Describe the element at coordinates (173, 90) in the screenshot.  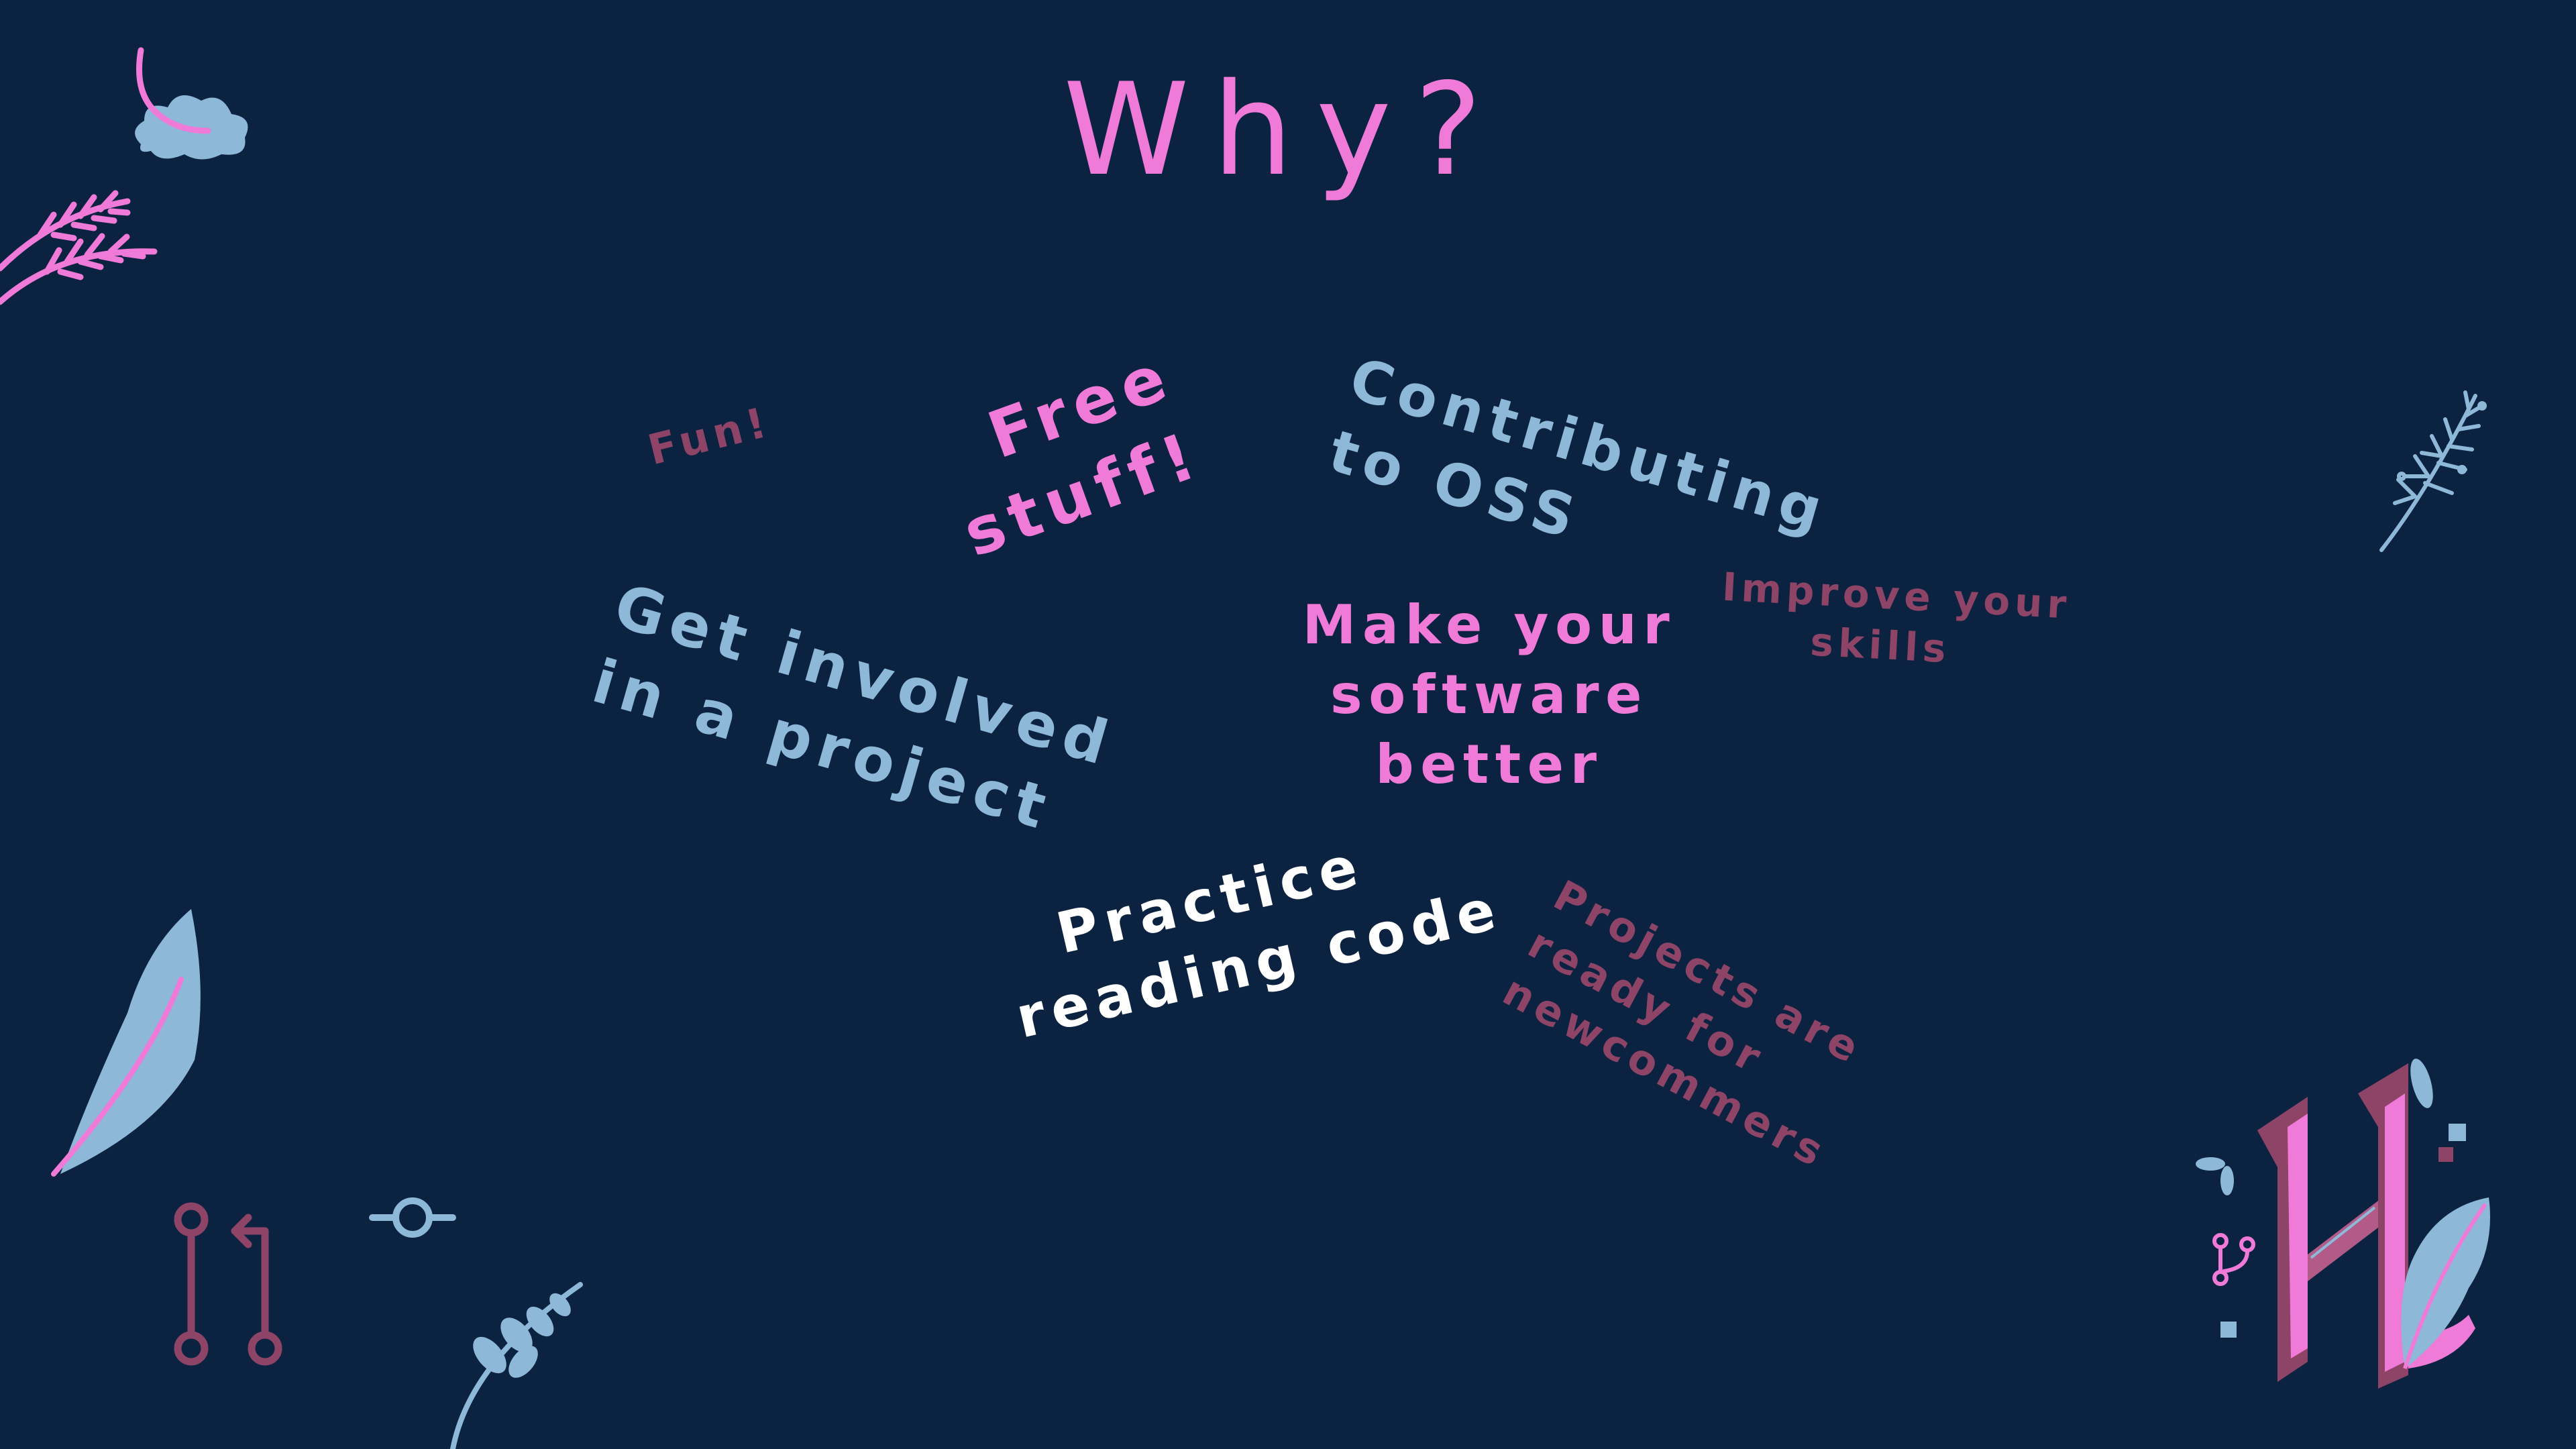
I see `feather-icon` at that location.